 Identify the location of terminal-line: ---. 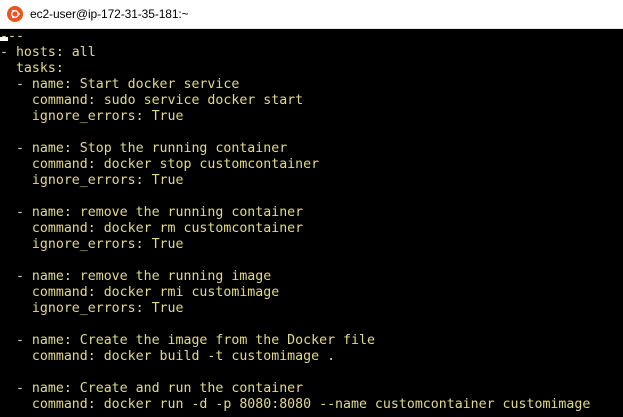
(12, 36).